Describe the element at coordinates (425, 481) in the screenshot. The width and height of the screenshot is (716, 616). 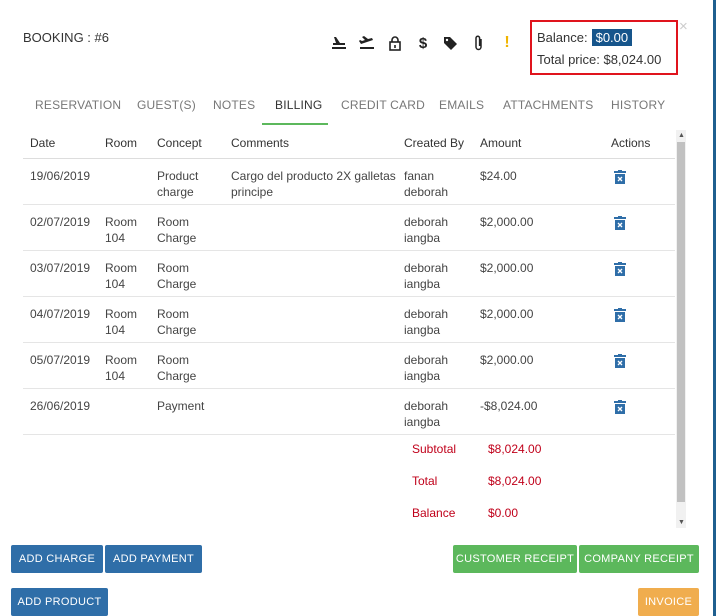
I see `total-label: Total` at that location.